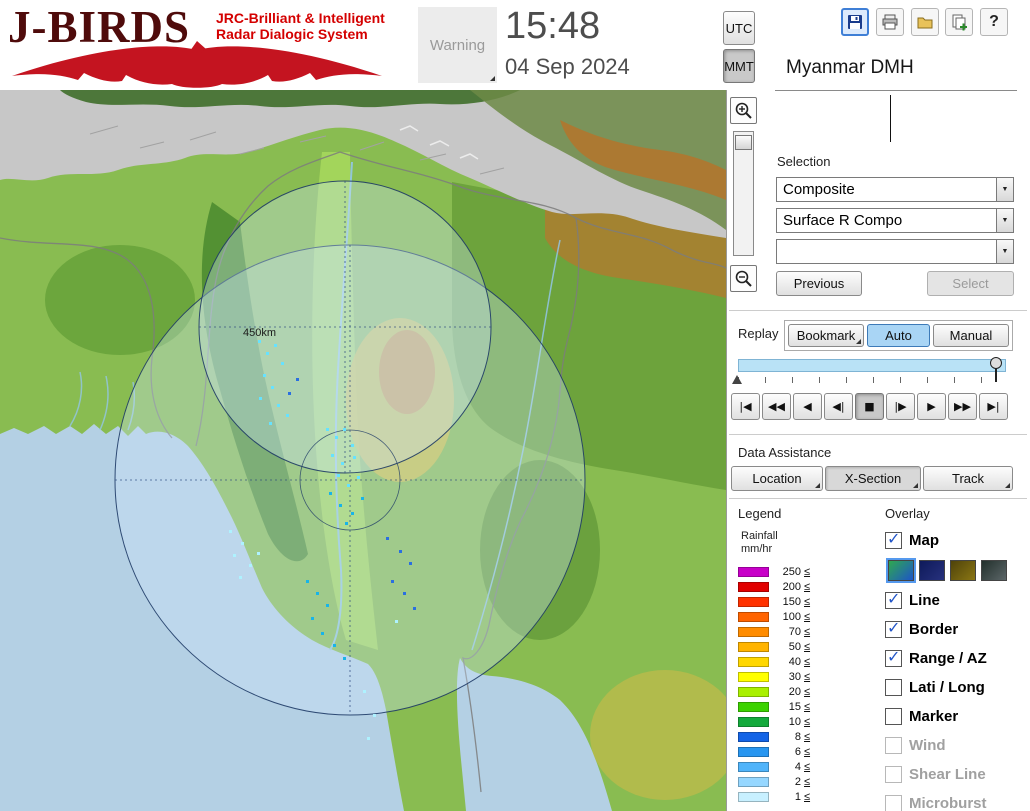  I want to click on replay-timeline-track, so click(872, 365).